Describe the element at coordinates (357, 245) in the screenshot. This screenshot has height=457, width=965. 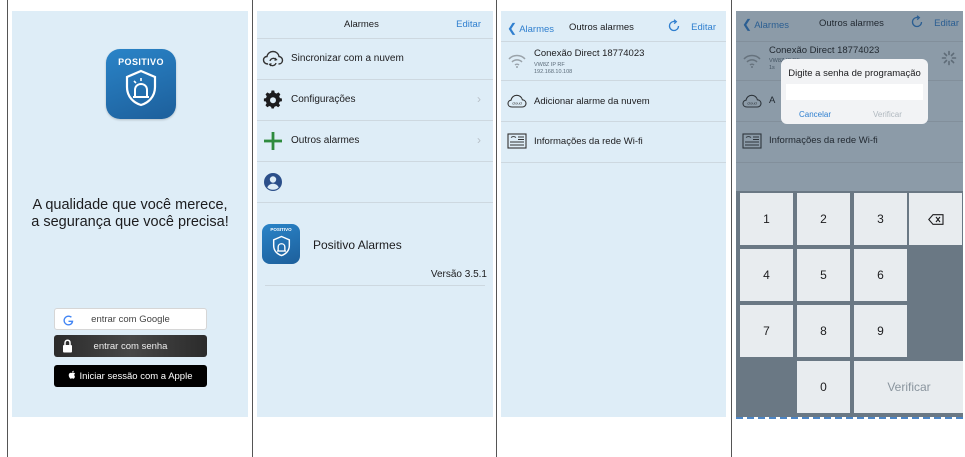
I see `about-app-title: Positivo Alarmes` at that location.